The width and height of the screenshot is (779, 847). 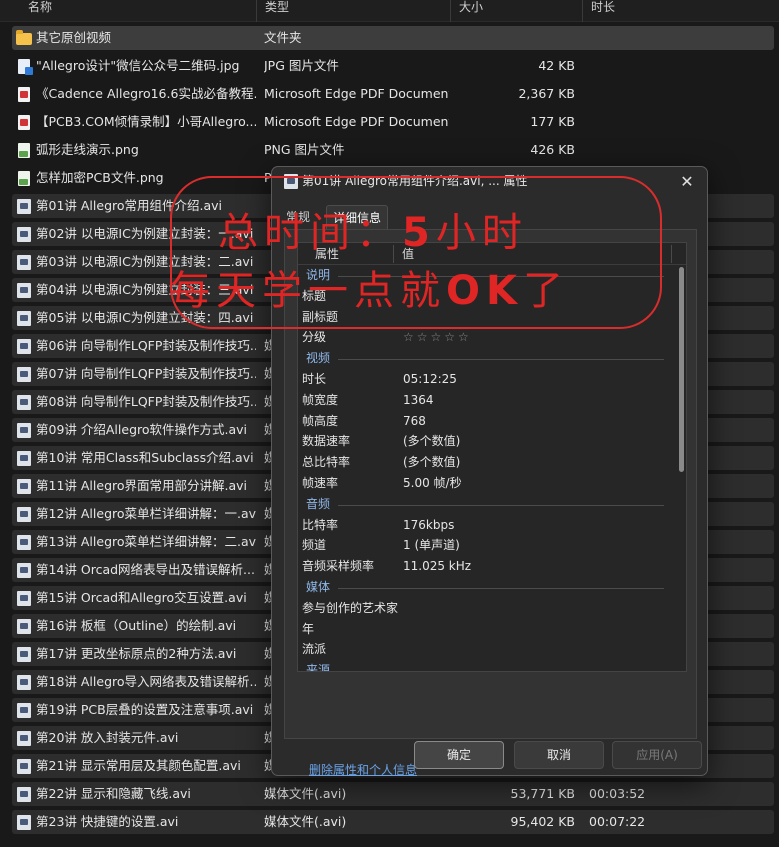 I want to click on property-row: 帧宽度 1364, so click(x=486, y=400).